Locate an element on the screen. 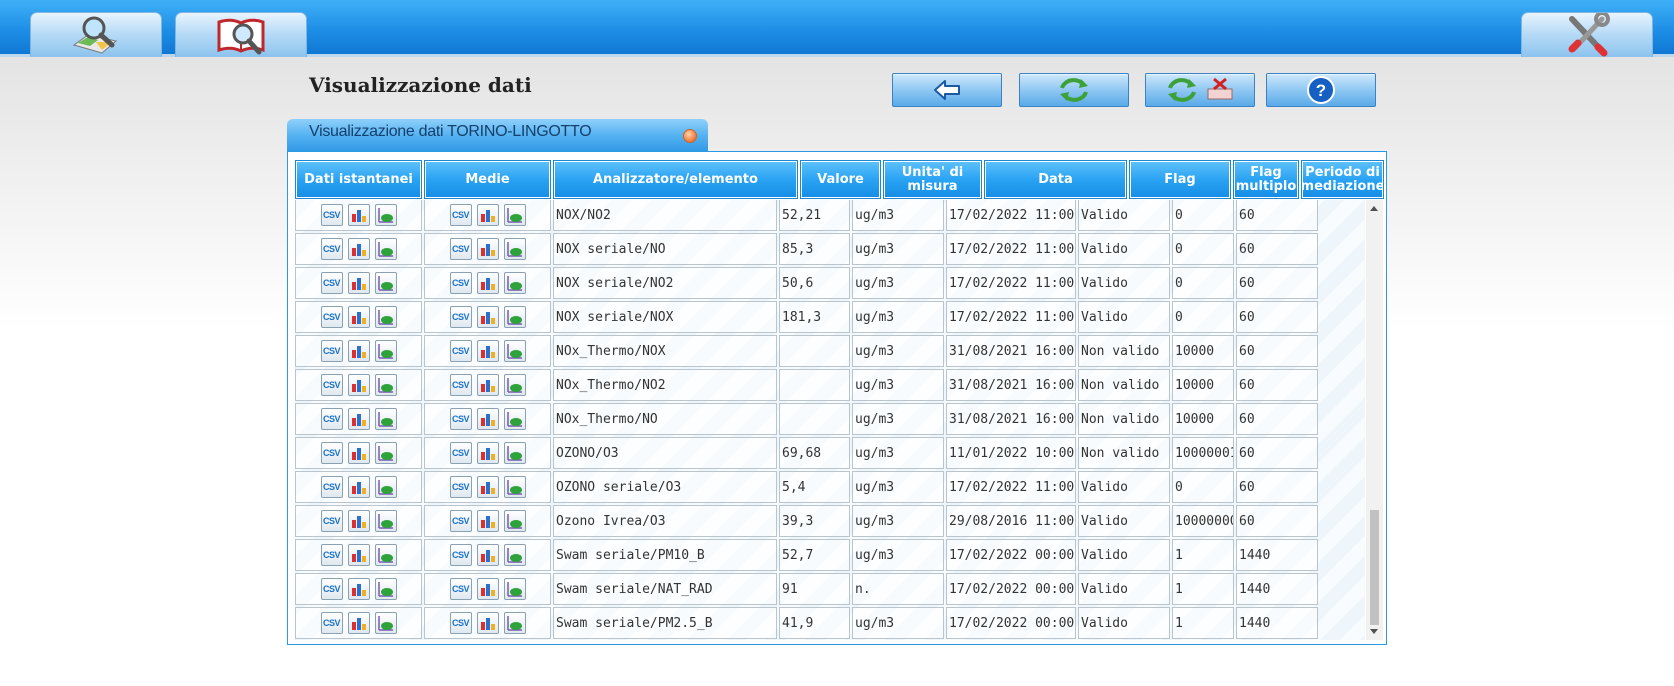 Image resolution: width=1674 pixels, height=686 pixels. refresh-button is located at coordinates (1074, 90).